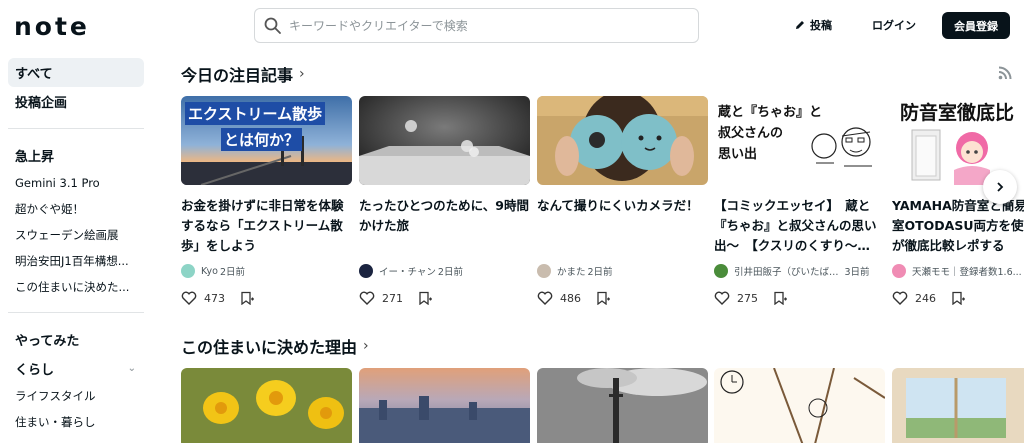 The image size is (1024, 443). Describe the element at coordinates (444, 226) in the screenshot. I see `article-title: たったひとつのために、9時間かけた旅` at that location.